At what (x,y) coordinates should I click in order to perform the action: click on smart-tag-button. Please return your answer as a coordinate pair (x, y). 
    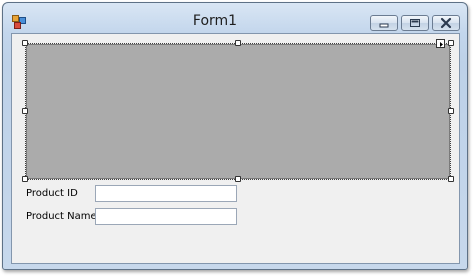
    Looking at the image, I should click on (440, 43).